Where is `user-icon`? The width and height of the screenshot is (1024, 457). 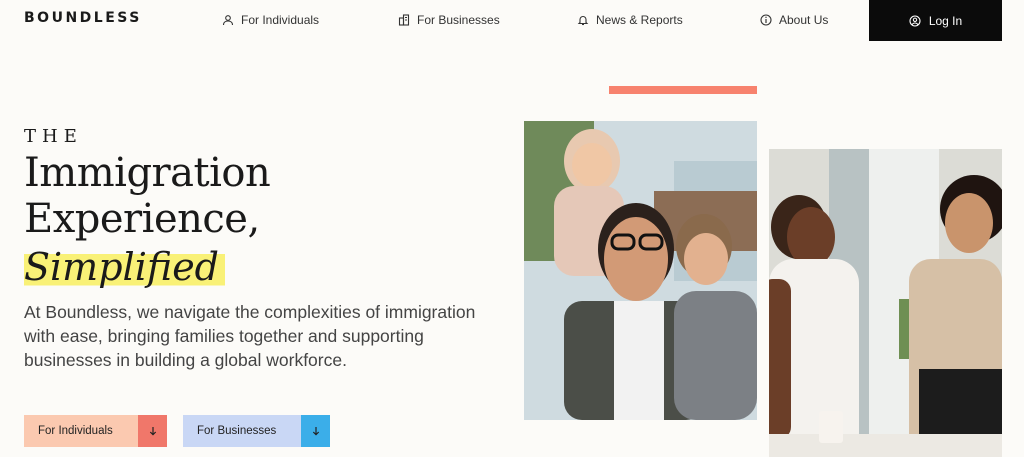
user-icon is located at coordinates (228, 20).